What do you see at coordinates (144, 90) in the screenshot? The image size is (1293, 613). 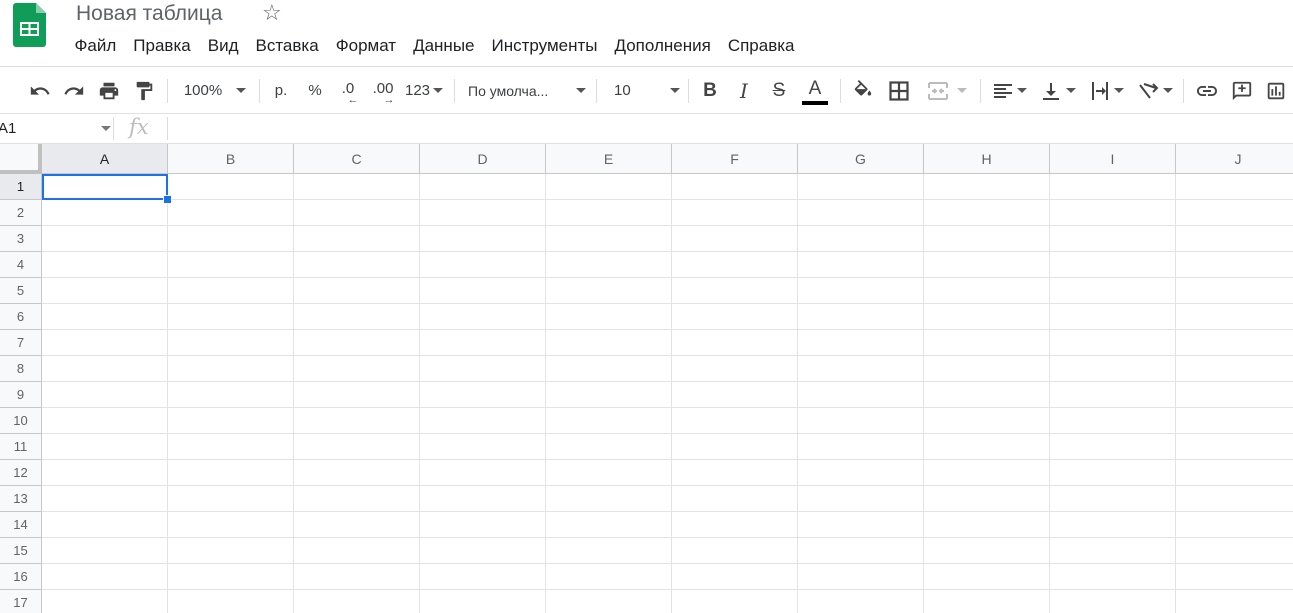 I see `paint-format-button` at bounding box center [144, 90].